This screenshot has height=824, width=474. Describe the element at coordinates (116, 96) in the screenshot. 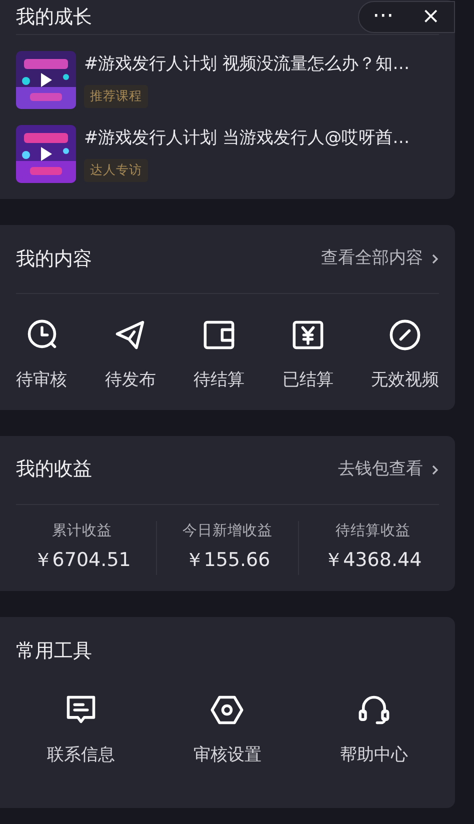

I see `course-tag: 推荐课程` at that location.